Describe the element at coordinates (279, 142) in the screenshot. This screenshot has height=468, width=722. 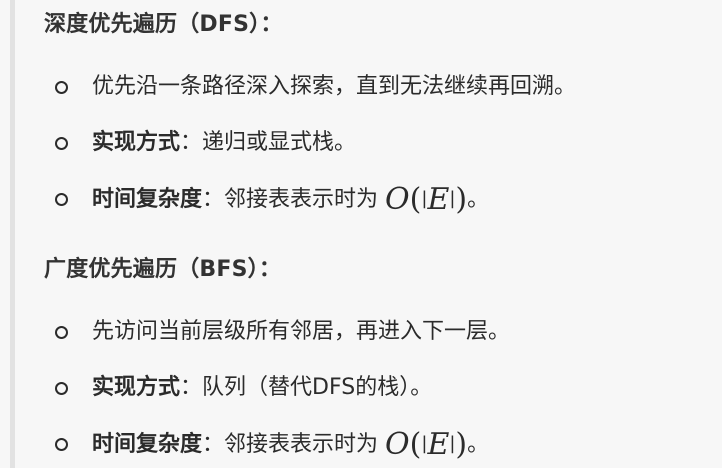
I see `item-body: 递归或显式栈。` at that location.